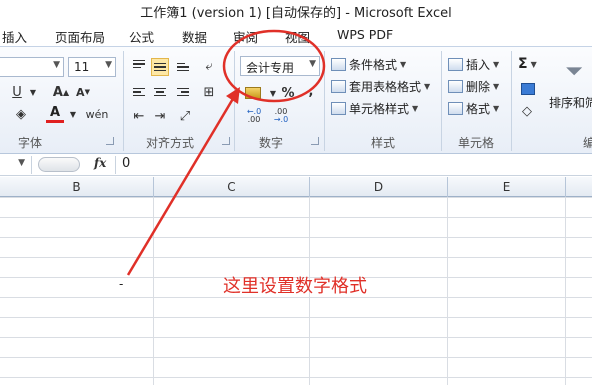  I want to click on tab-data: 数据, so click(194, 36).